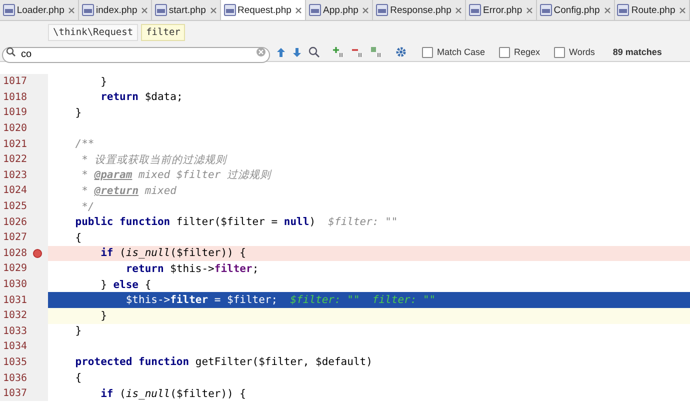 This screenshot has height=408, width=690. Describe the element at coordinates (575, 10) in the screenshot. I see `file-tab: Config.php` at that location.